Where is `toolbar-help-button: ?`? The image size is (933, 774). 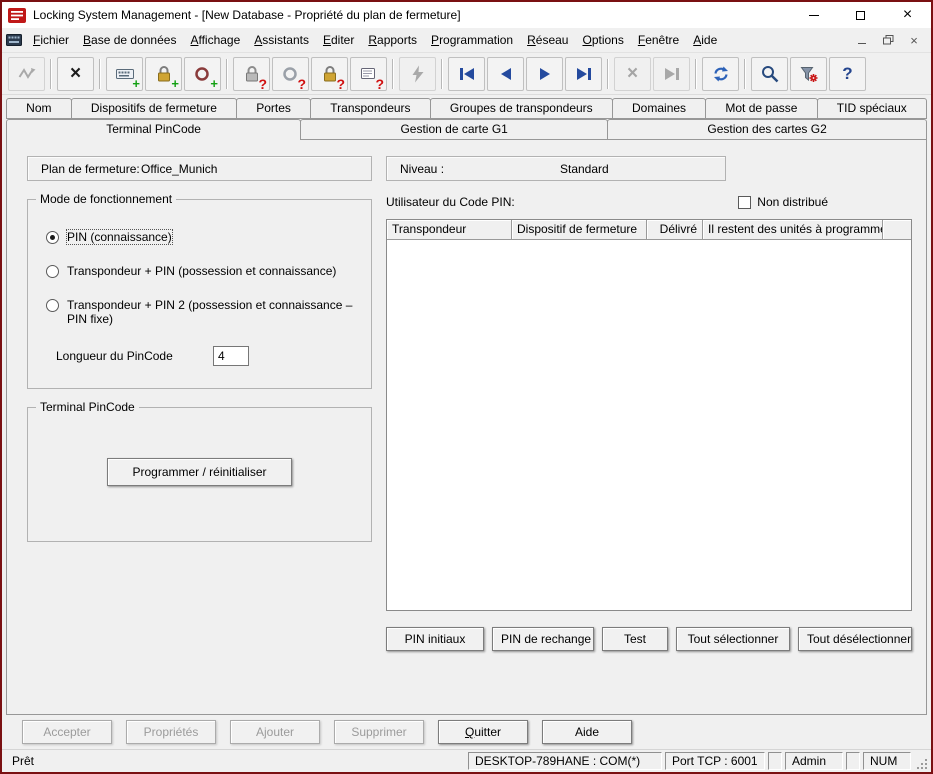 toolbar-help-button: ? is located at coordinates (847, 73).